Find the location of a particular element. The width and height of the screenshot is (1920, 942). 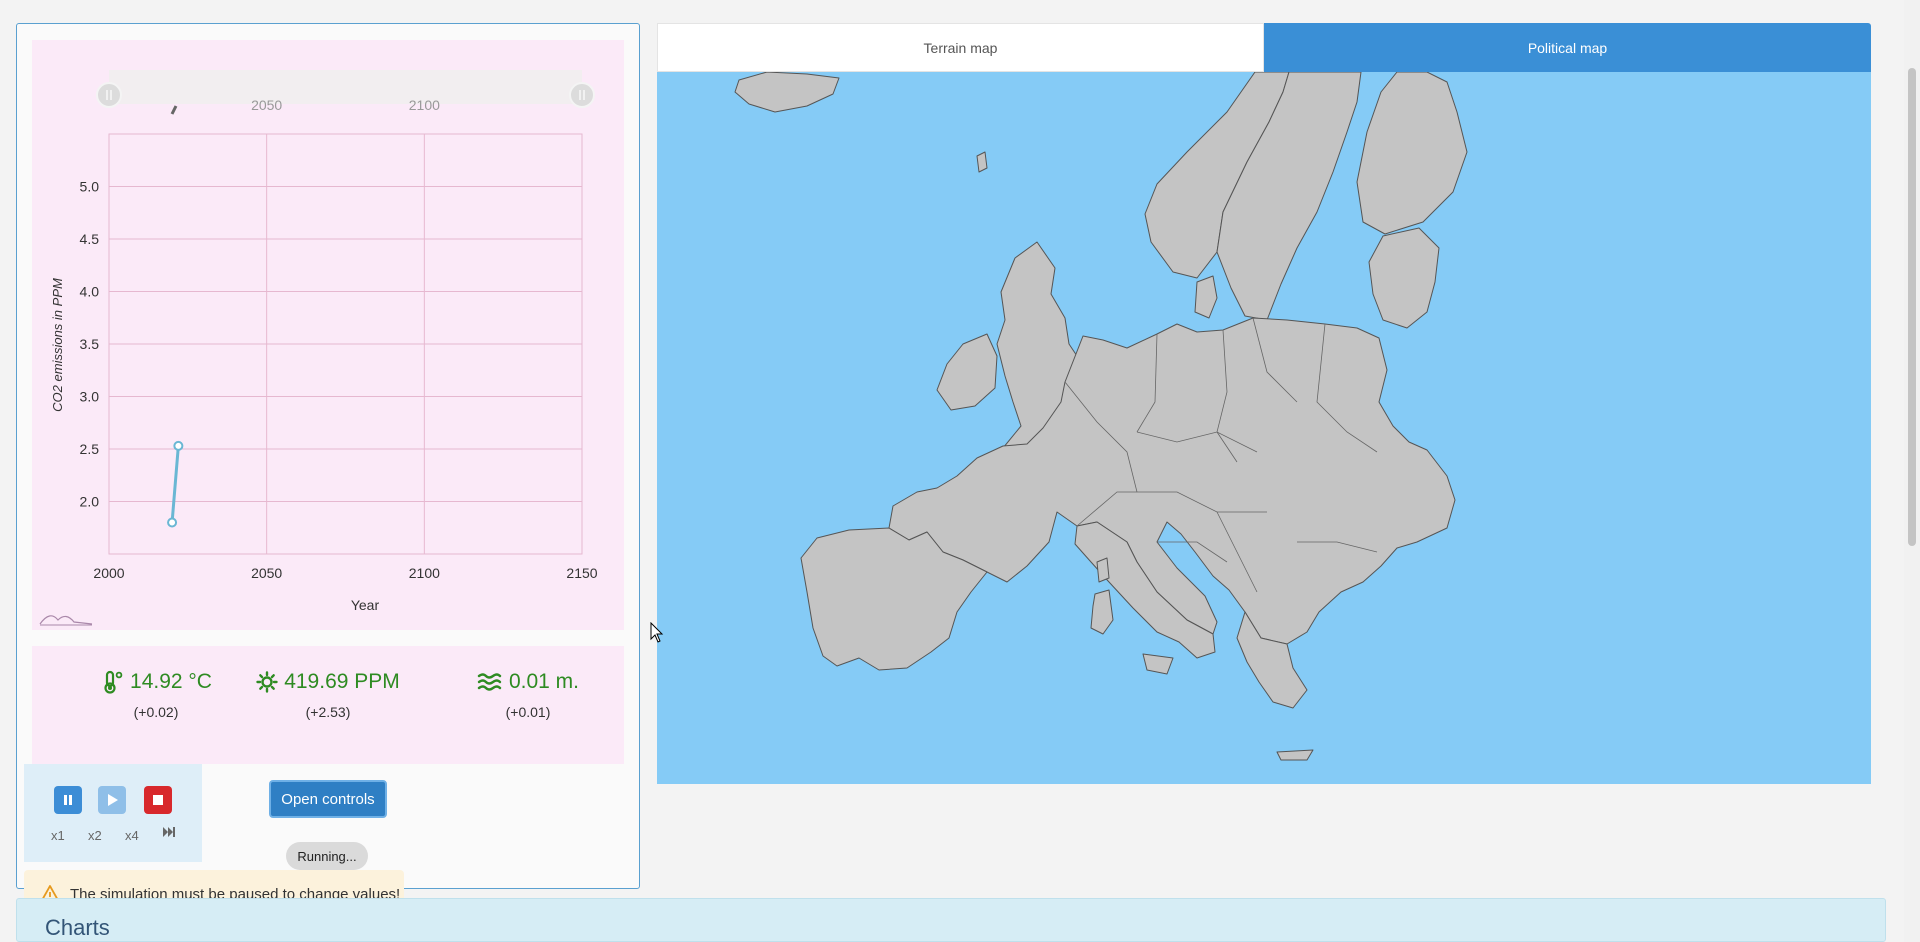

x-tick-label: 2050 is located at coordinates (266, 573).